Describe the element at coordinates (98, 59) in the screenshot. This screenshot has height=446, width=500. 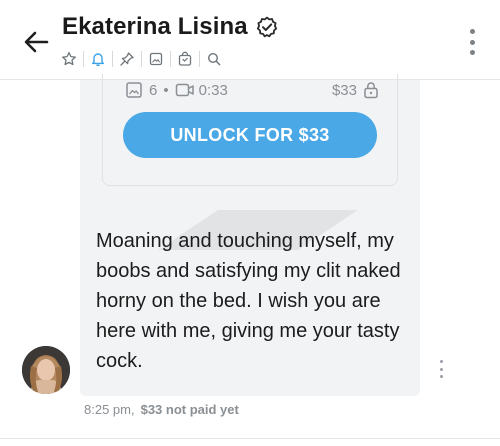
I see `bell-icon` at that location.